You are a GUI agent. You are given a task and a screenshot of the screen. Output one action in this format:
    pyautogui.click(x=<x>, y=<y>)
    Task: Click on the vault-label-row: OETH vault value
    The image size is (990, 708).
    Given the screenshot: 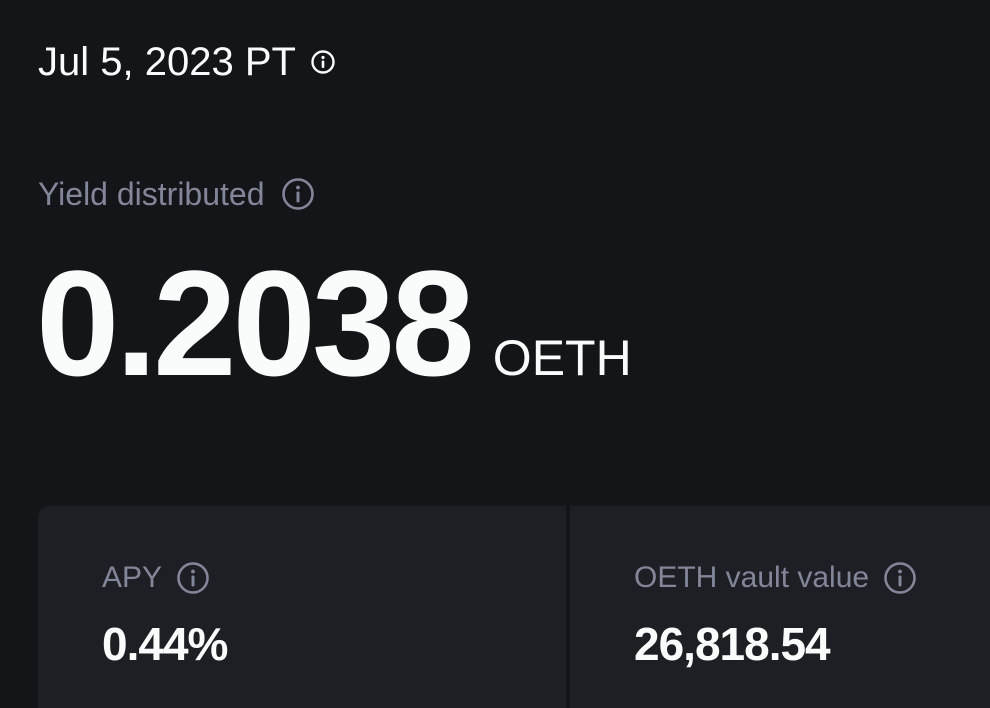 What is the action you would take?
    pyautogui.click(x=775, y=578)
    